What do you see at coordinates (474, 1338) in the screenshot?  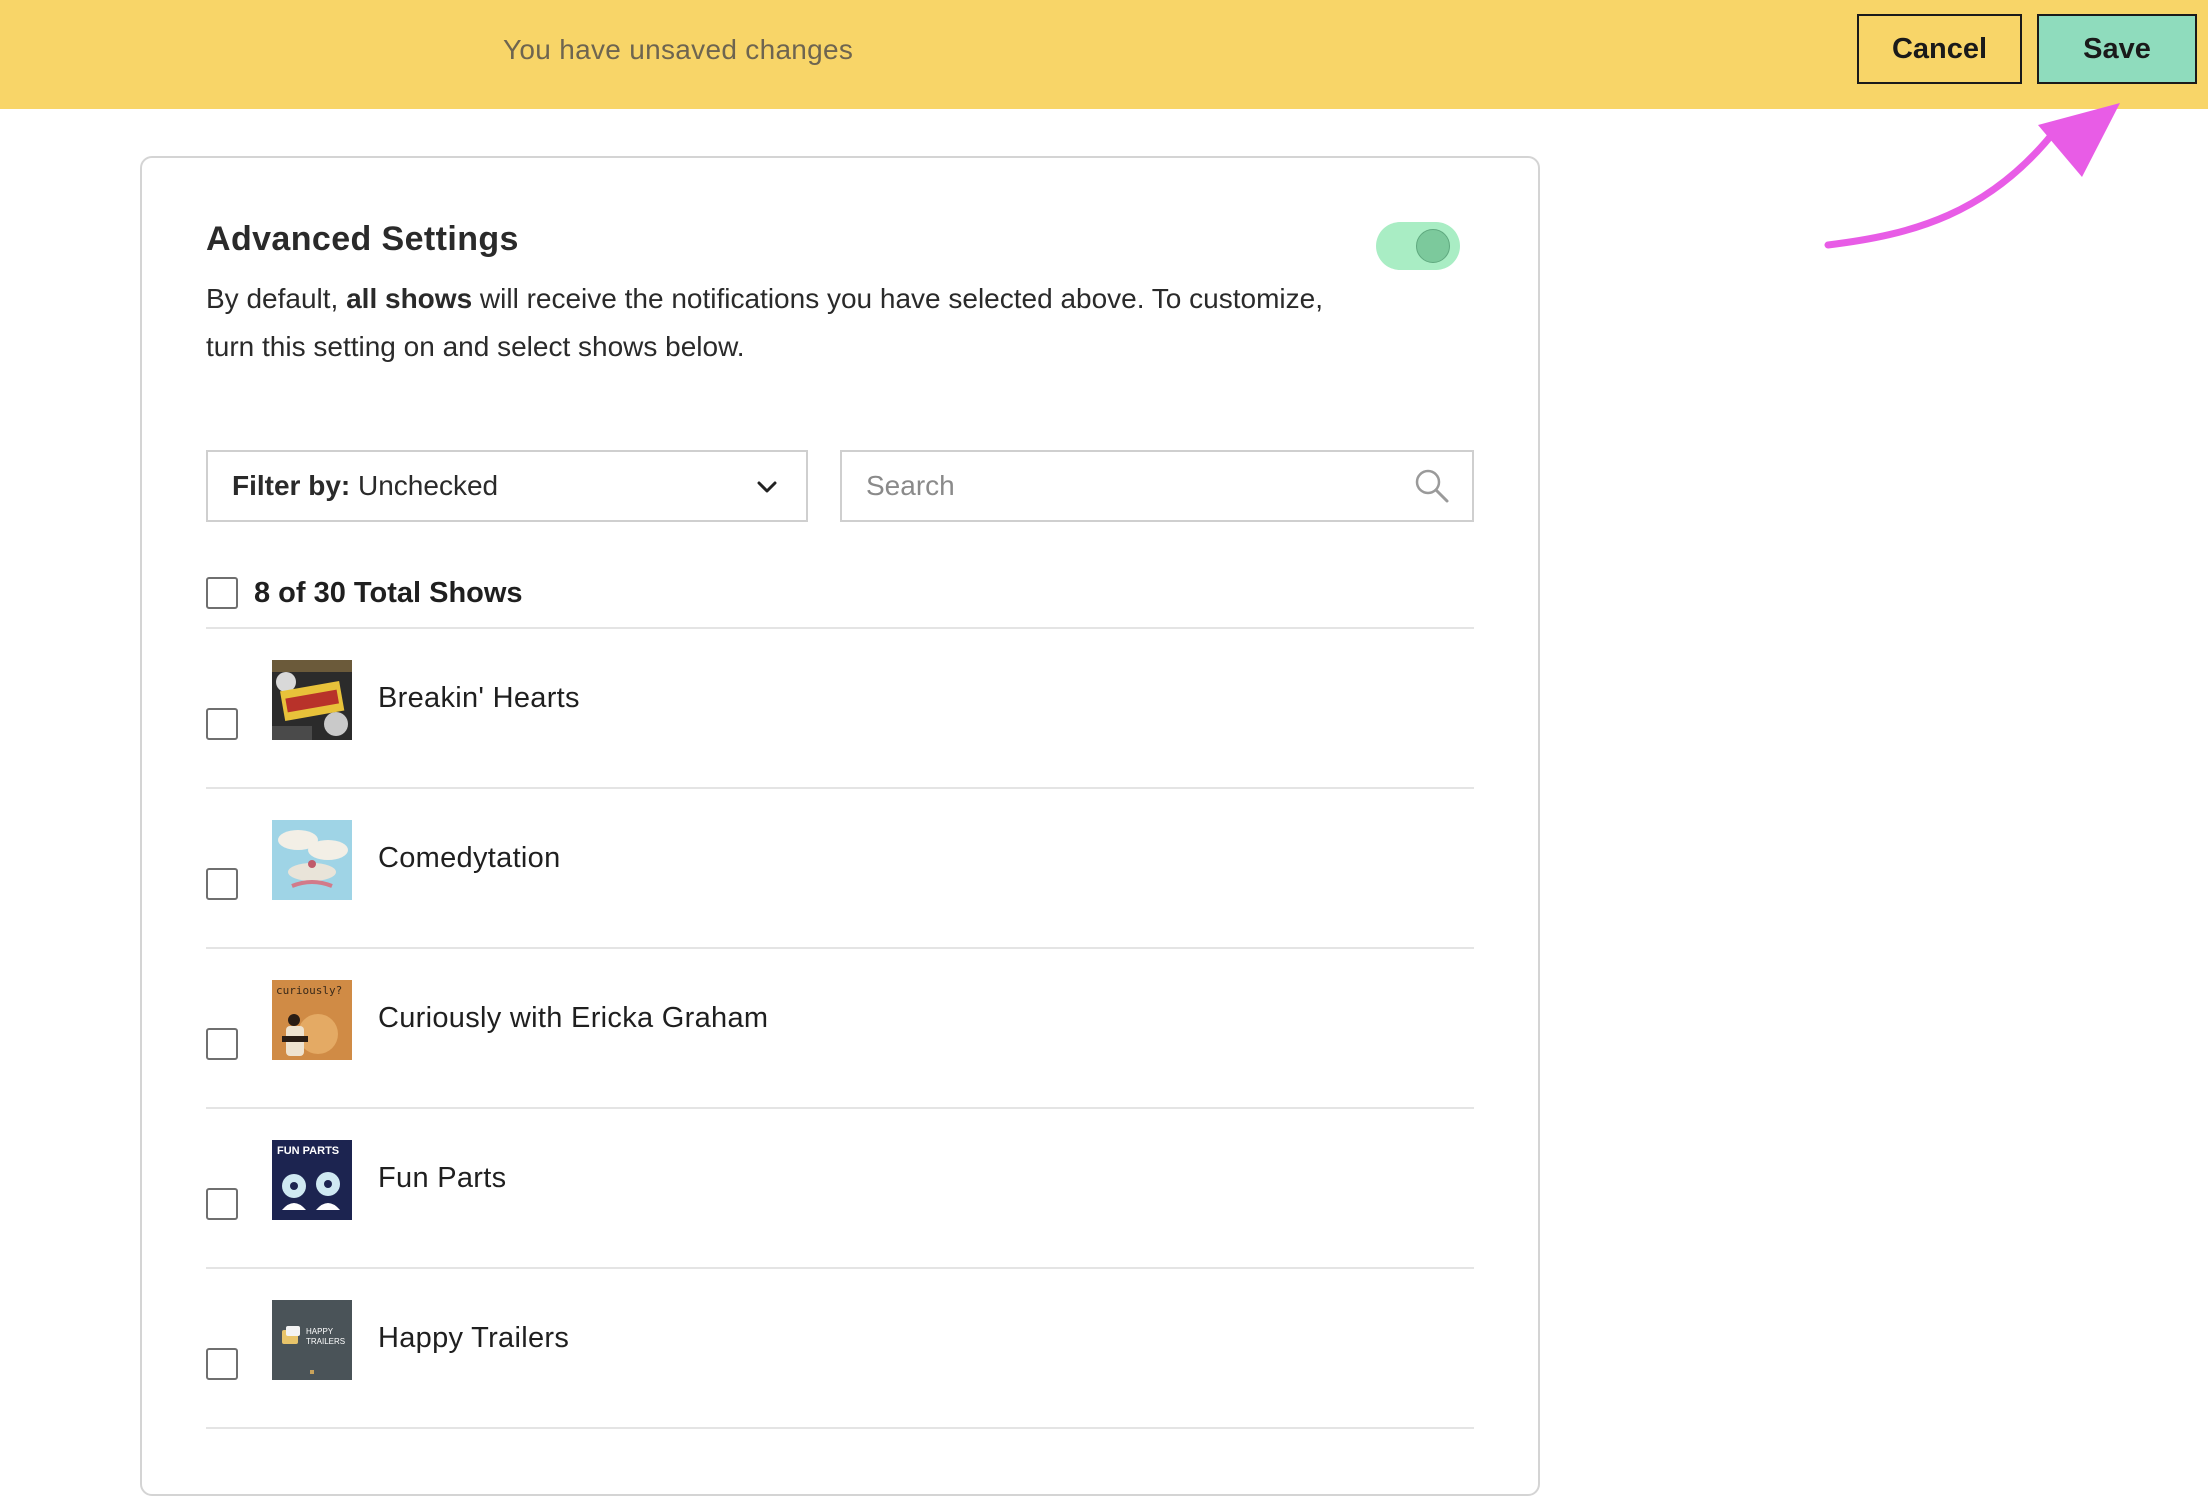 I see `show-name: Happy Trailers` at bounding box center [474, 1338].